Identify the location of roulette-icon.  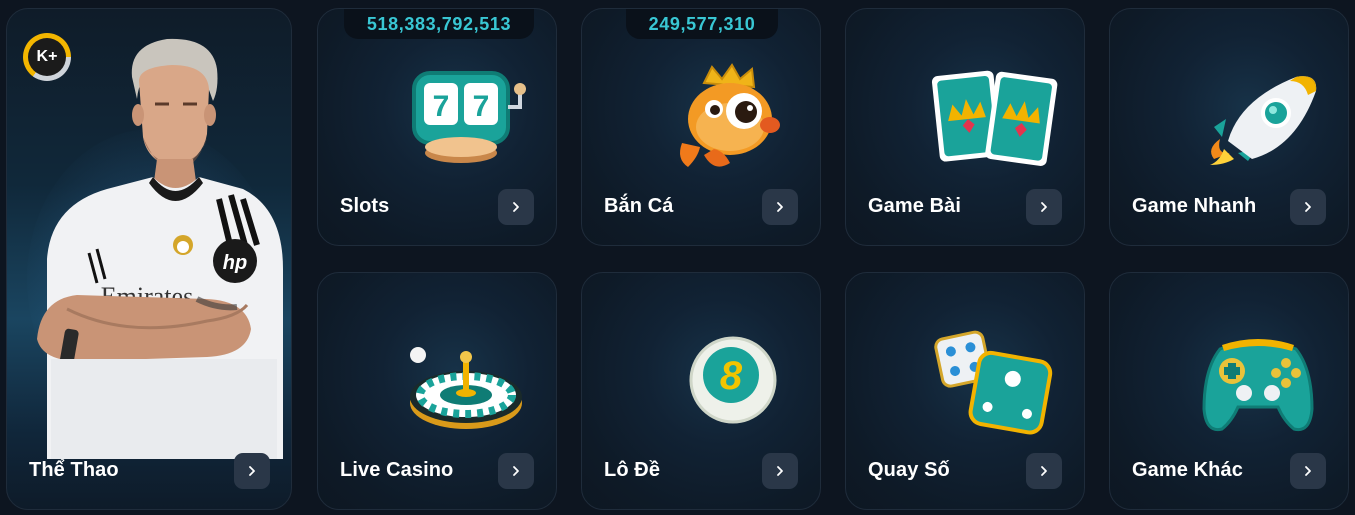
(467, 387).